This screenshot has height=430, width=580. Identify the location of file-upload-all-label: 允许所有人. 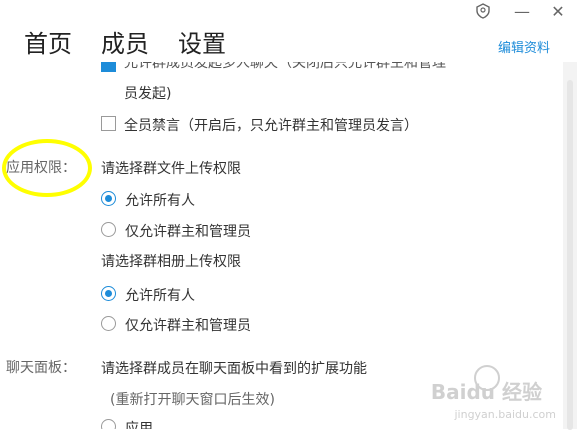
(160, 201).